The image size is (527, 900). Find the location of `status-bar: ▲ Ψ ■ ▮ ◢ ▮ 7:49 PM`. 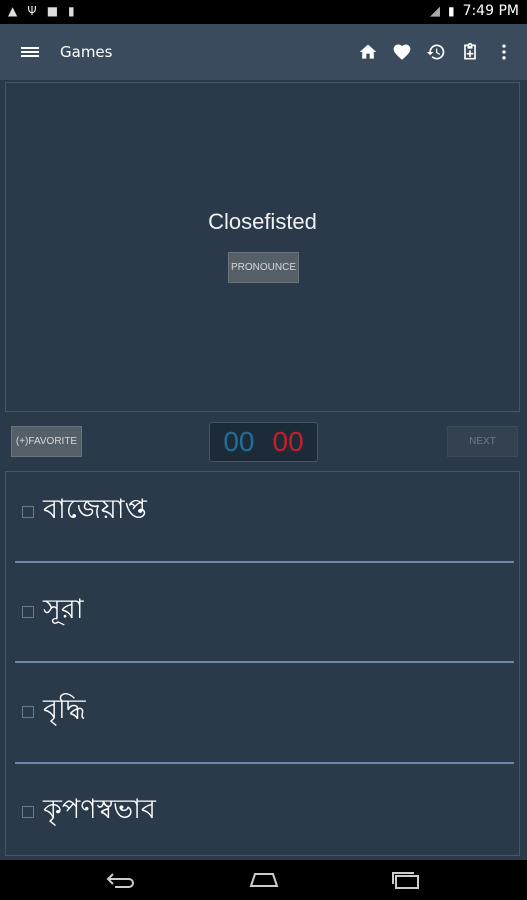

status-bar: ▲ Ψ ■ ▮ ◢ ▮ 7:49 PM is located at coordinates (263, 12).